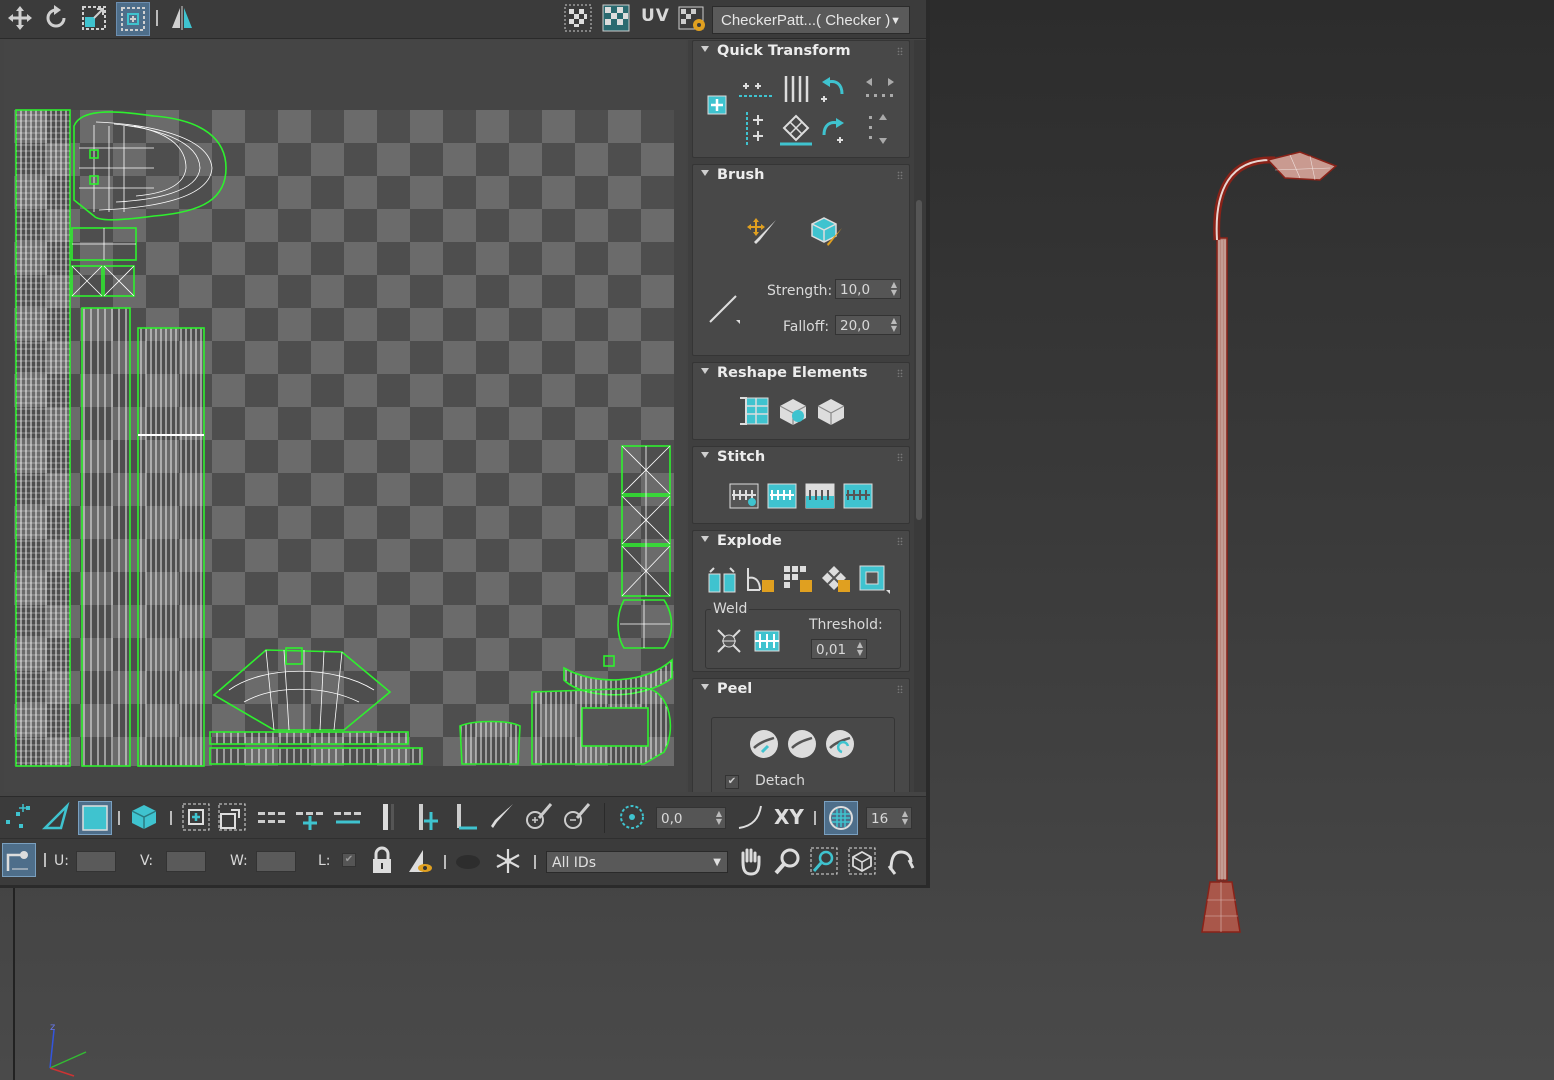 The image size is (1554, 1080). I want to click on space-vertical-icon, so click(795, 89).